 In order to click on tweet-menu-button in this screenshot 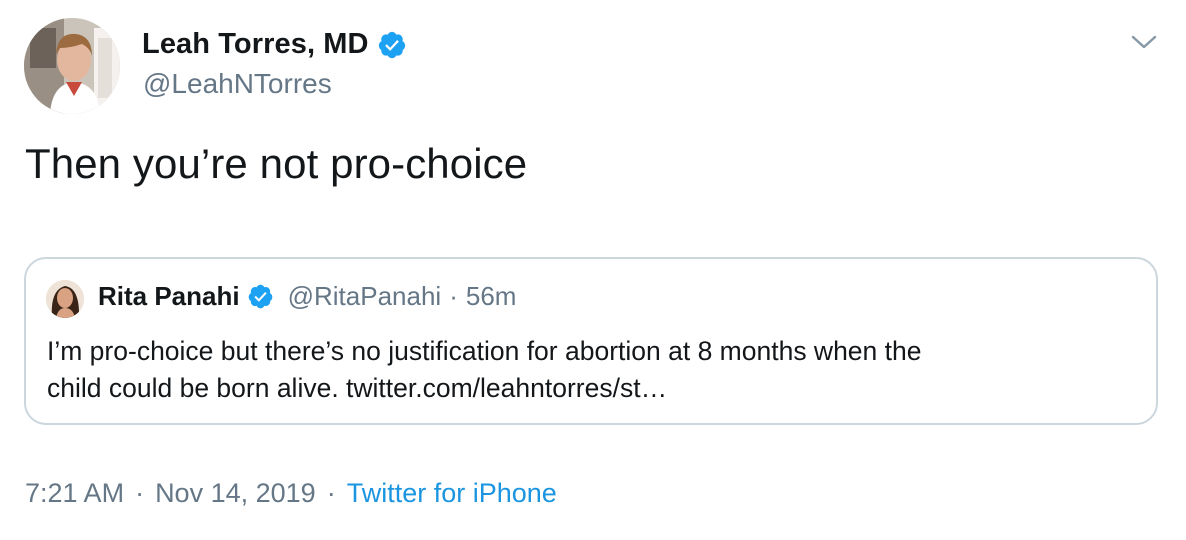, I will do `click(1144, 44)`.